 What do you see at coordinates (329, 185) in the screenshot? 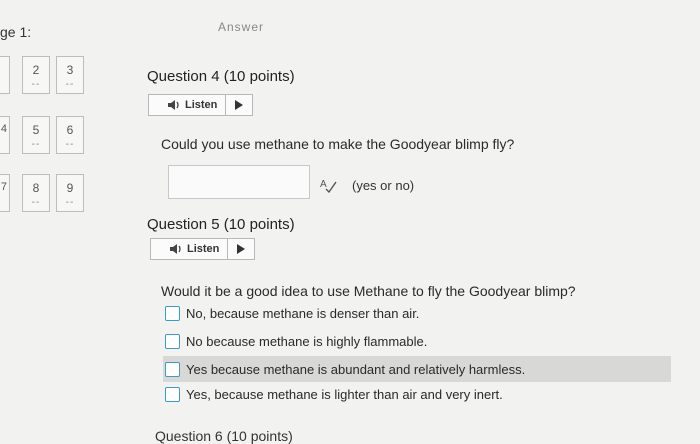
I see `spell-check-icon: A` at bounding box center [329, 185].